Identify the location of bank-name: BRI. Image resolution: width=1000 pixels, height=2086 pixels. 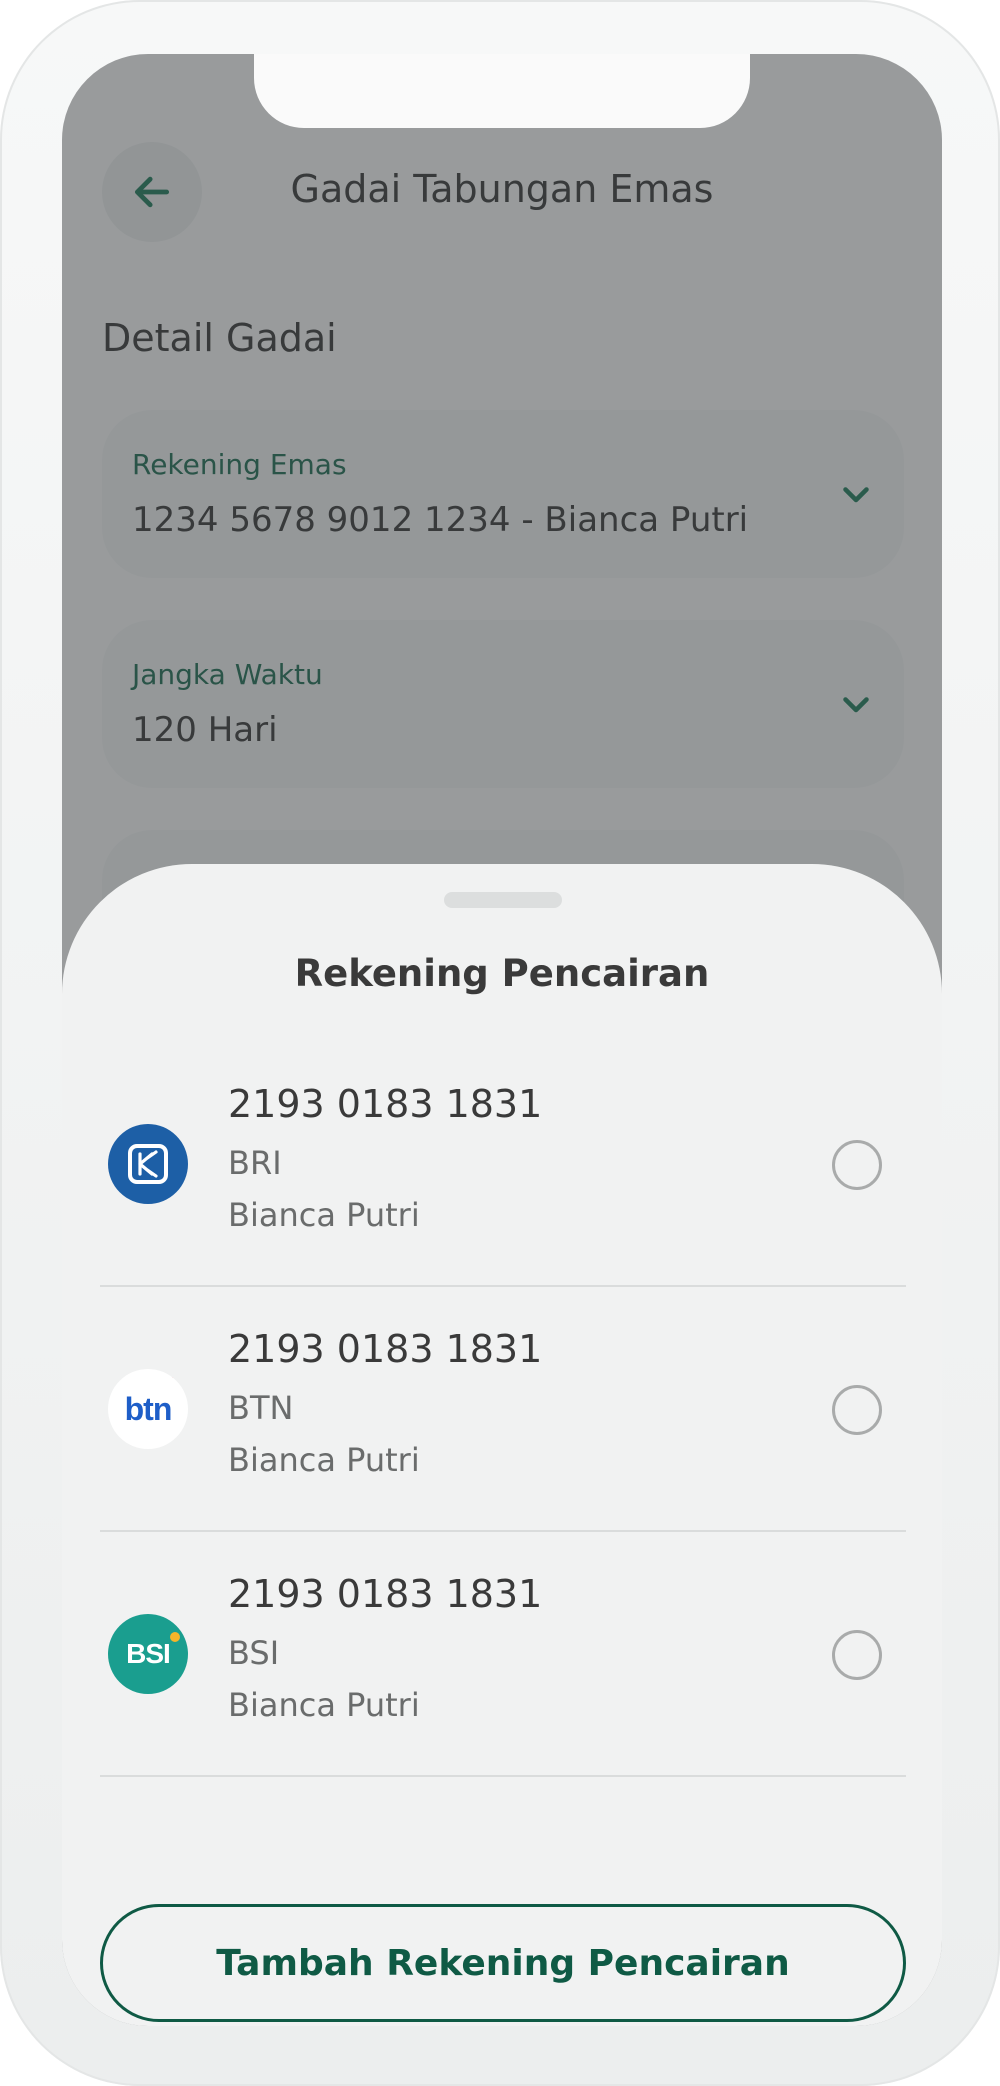
(255, 1163).